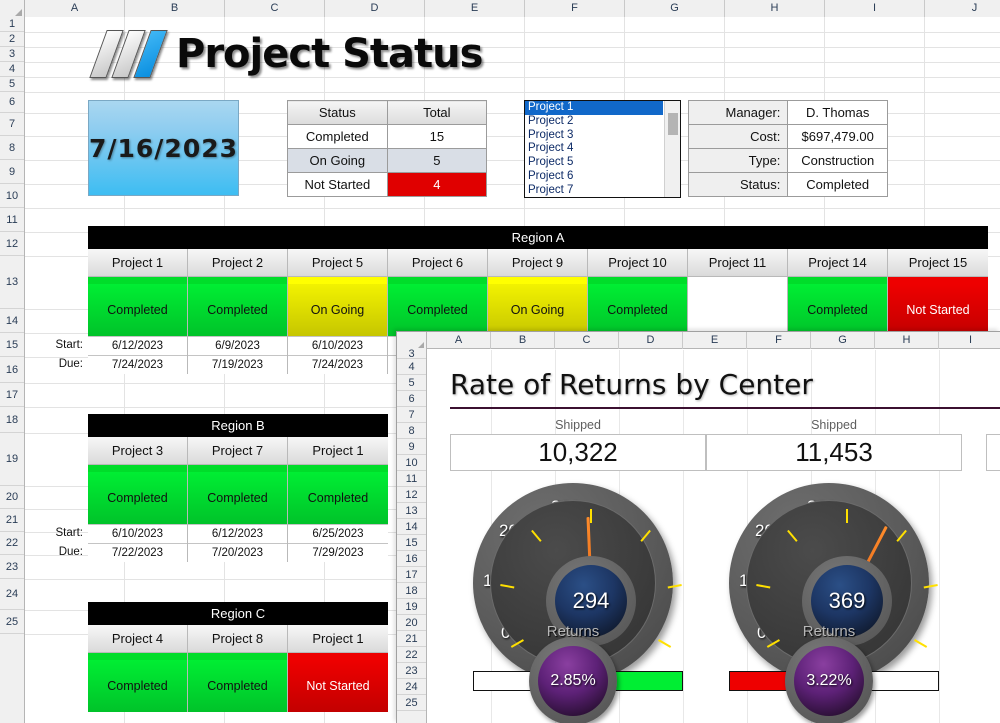 The width and height of the screenshot is (1000, 723). I want to click on outer-row-header-16: 16, so click(12, 370).